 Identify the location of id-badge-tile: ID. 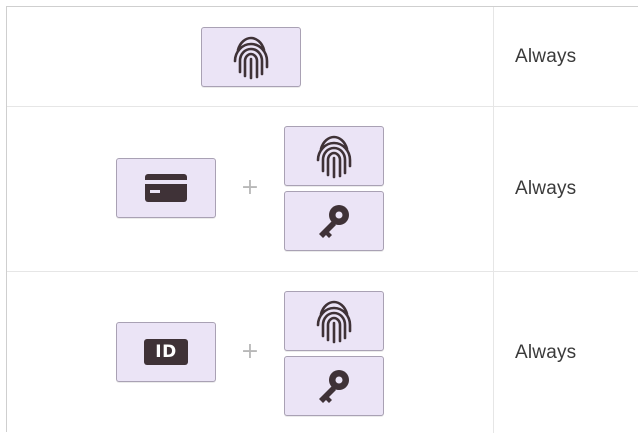
(166, 352).